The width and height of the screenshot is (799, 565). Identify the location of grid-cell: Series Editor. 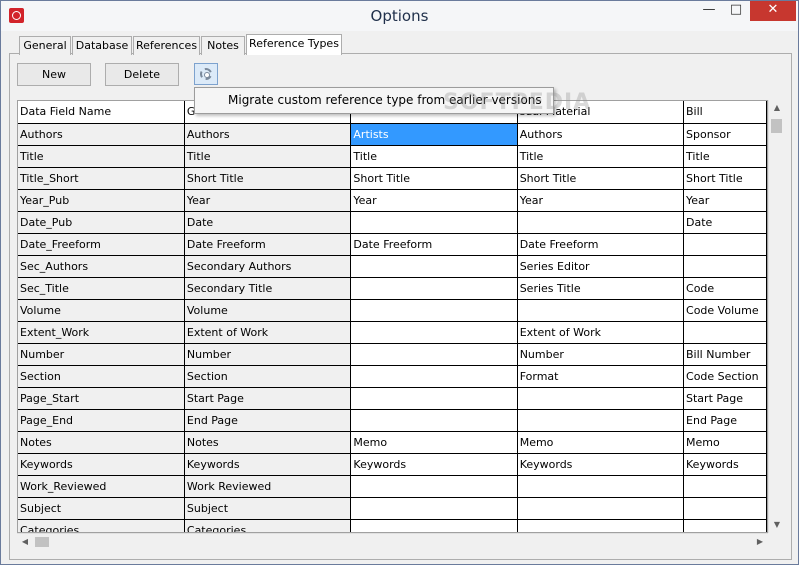
(601, 266).